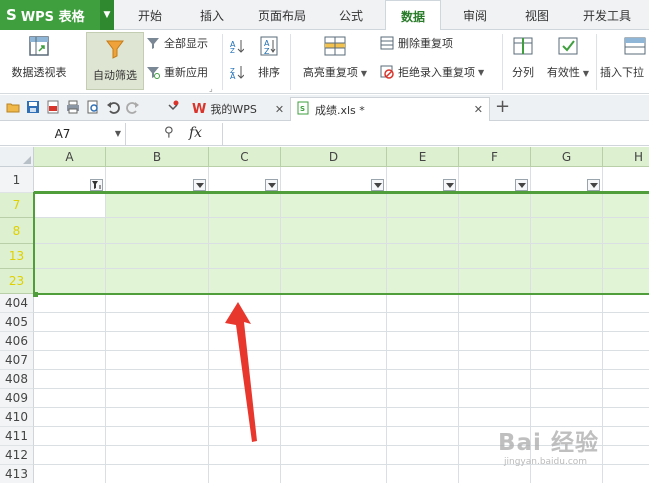  What do you see at coordinates (17, 417) in the screenshot?
I see `row-header-410: 410` at bounding box center [17, 417].